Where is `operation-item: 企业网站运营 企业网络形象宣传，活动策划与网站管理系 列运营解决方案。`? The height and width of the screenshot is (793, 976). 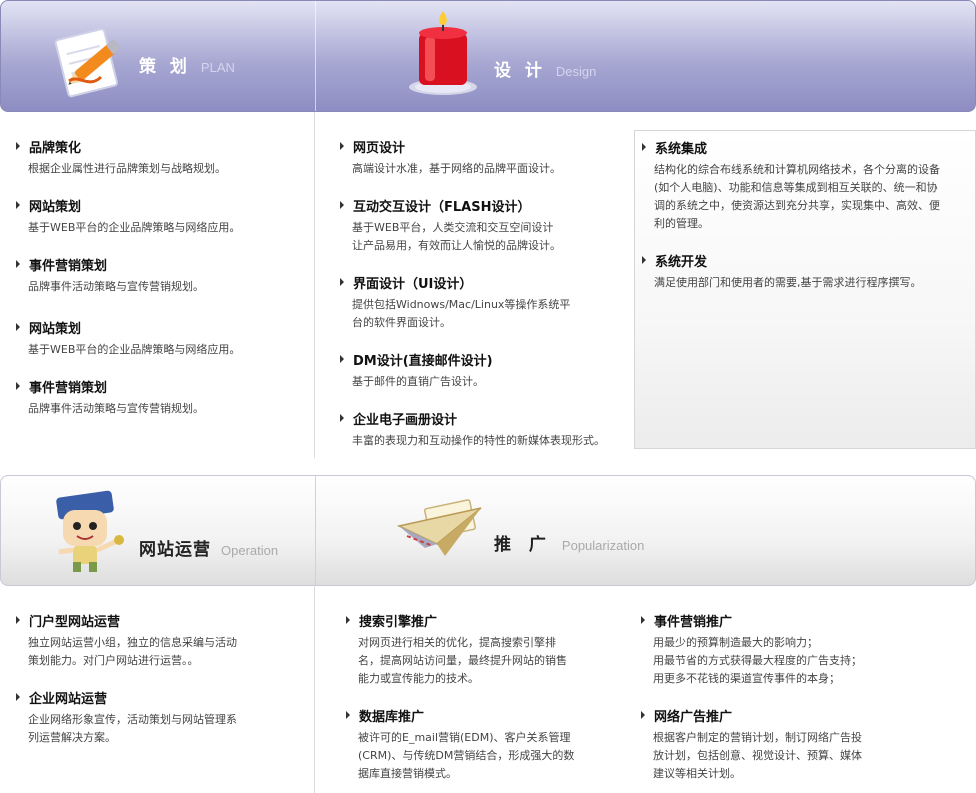 operation-item: 企业网站运营 企业网络形象宣传，活动策划与网站管理系 列运营解决方案。 is located at coordinates (161, 717).